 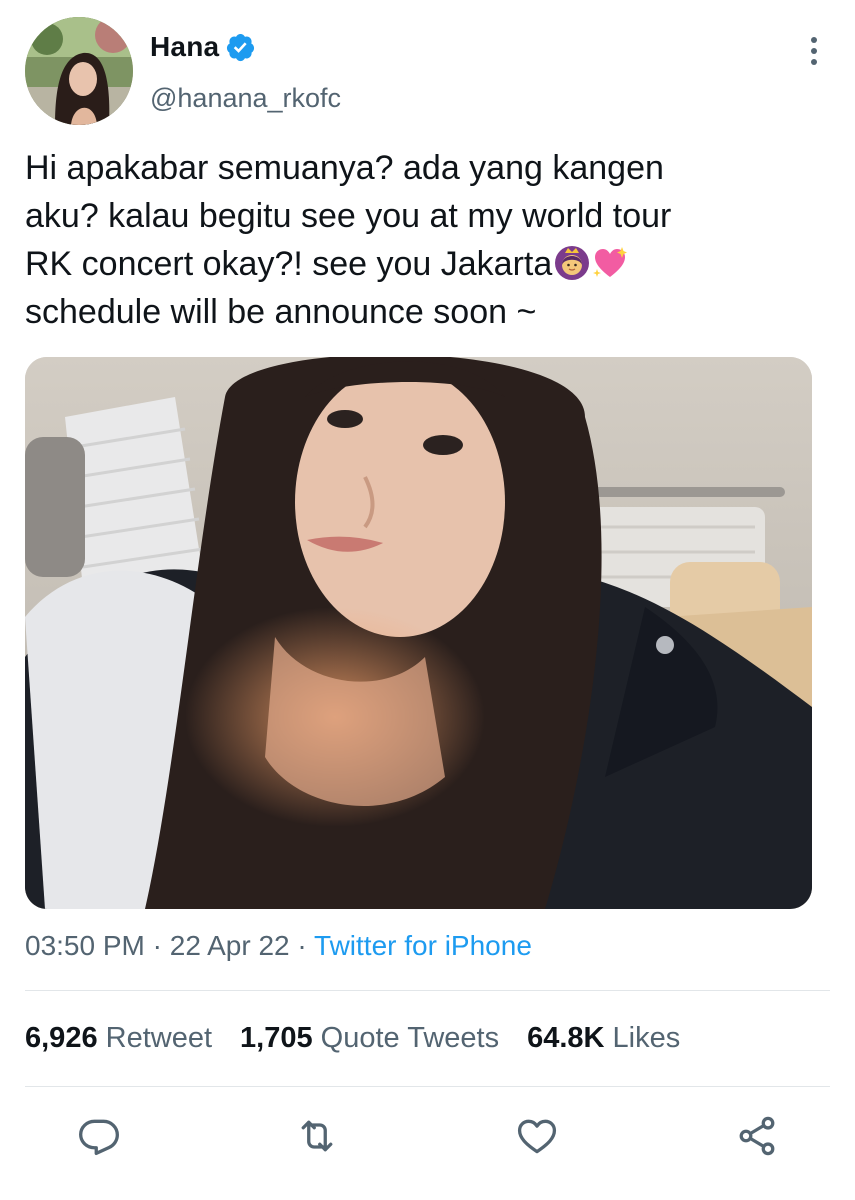 I want to click on display-name: Hana, so click(x=184, y=47).